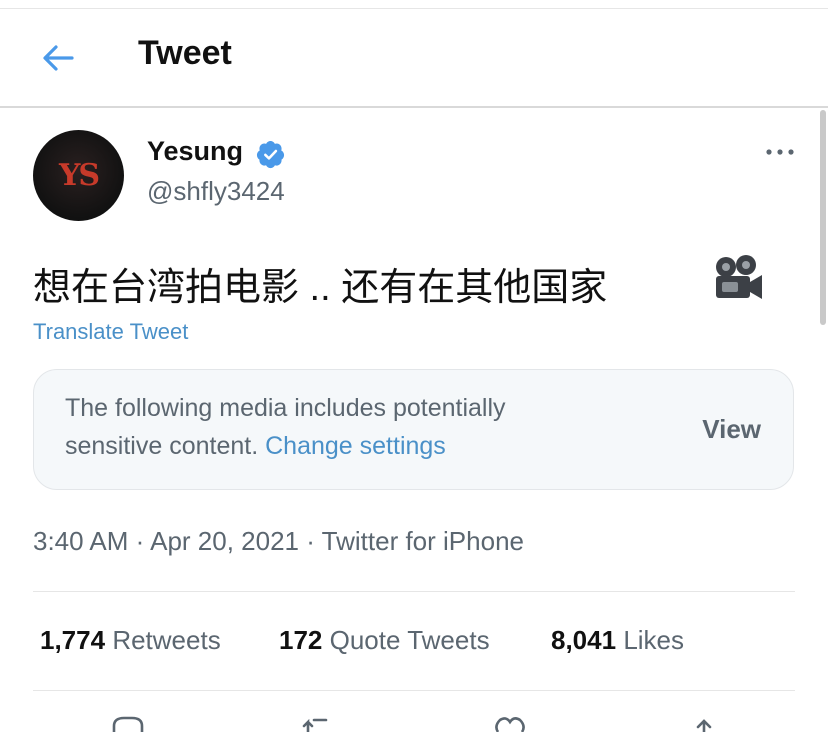  I want to click on likes-stat: 8,041 Likes, so click(617, 640).